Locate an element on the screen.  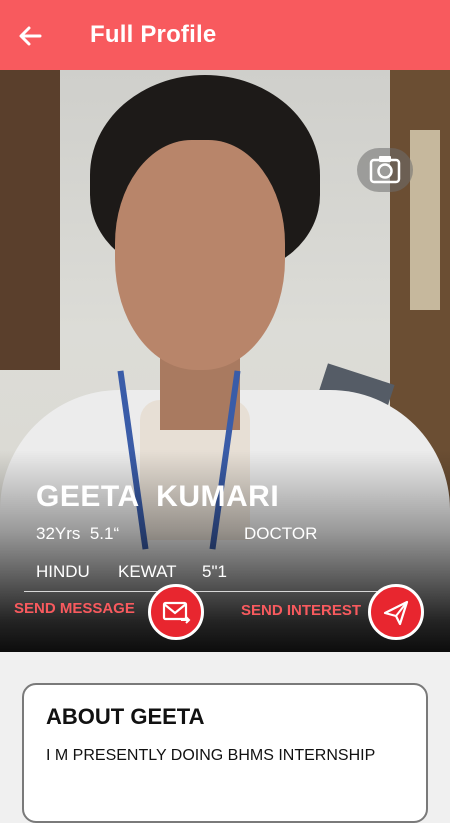
paper-plane-icon is located at coordinates (396, 613).